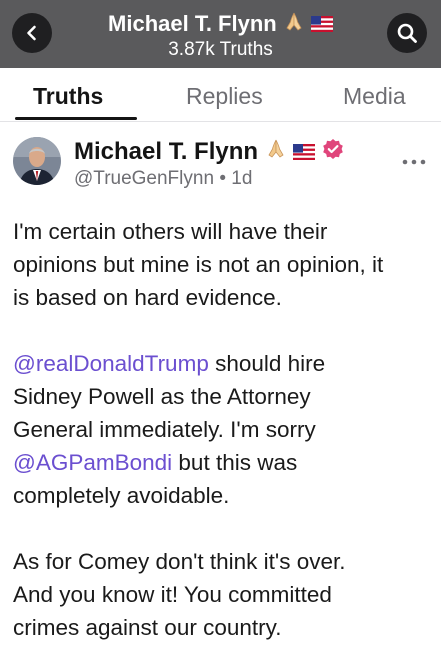 The height and width of the screenshot is (655, 441). I want to click on header-title-row: Michael T. Flynn, so click(220, 25).